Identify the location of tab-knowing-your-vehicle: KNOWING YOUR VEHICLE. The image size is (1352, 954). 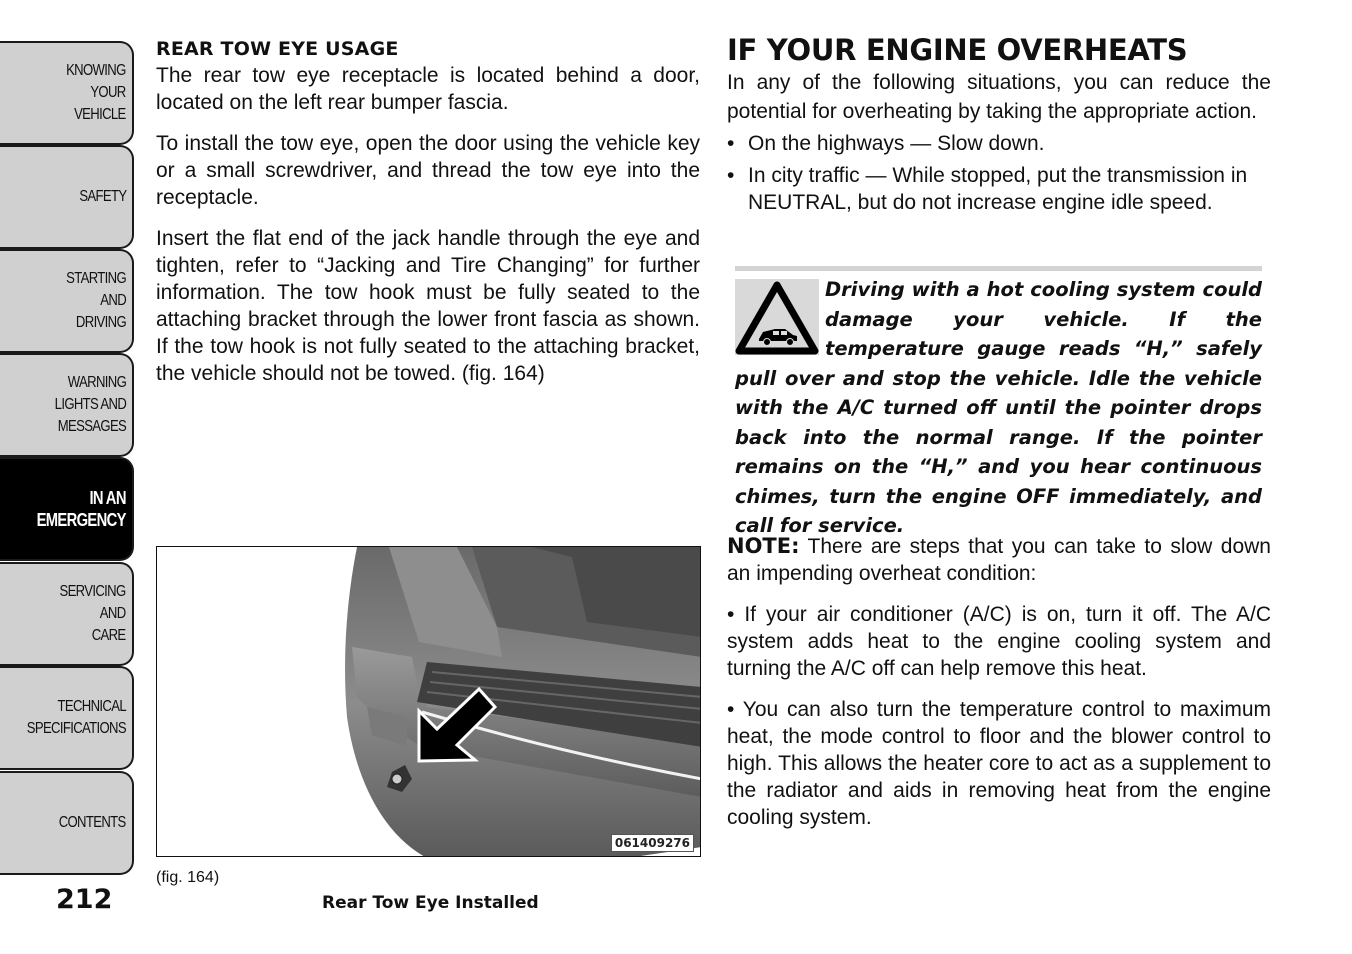
(67, 93).